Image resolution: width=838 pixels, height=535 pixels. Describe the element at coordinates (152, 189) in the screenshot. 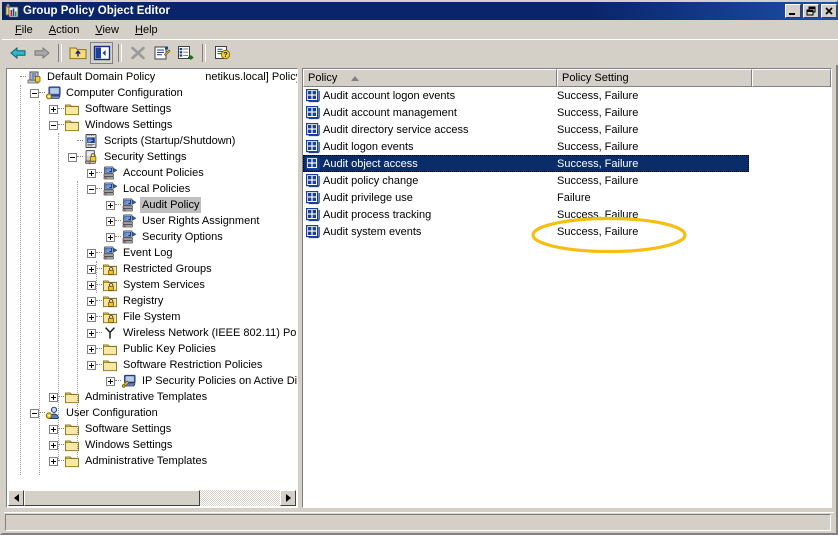

I see `tree-item-local-policies: Local Policies` at that location.